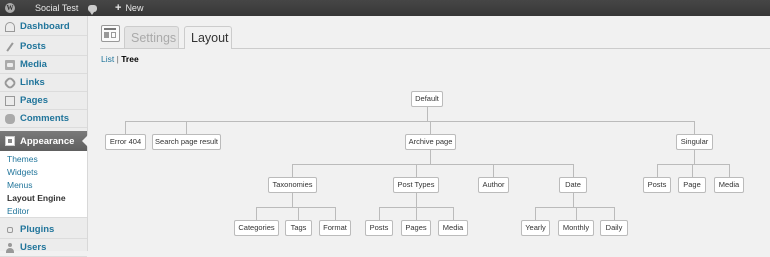 The image size is (770, 257). Describe the element at coordinates (493, 185) in the screenshot. I see `tree-node-author: Author` at that location.